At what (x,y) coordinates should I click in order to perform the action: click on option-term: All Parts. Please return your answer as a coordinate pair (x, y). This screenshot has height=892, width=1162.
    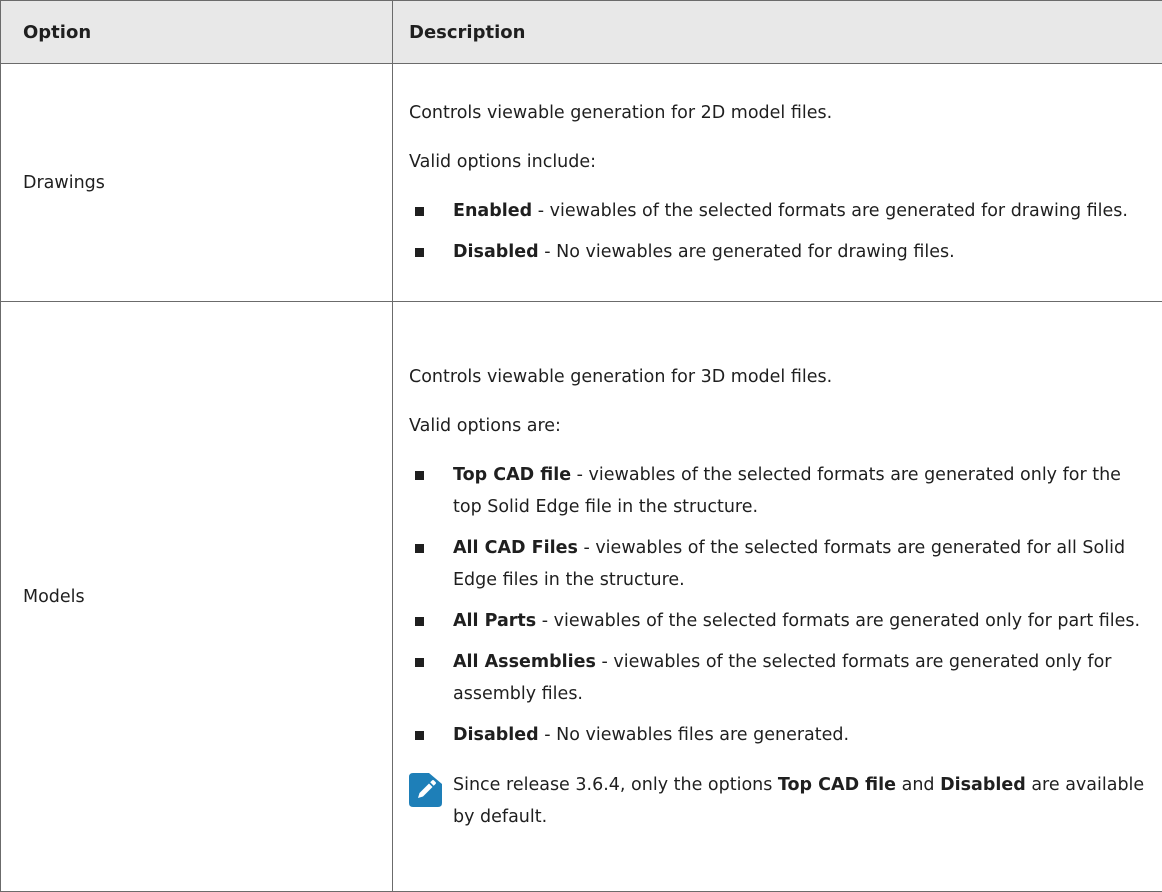
    Looking at the image, I should click on (494, 621).